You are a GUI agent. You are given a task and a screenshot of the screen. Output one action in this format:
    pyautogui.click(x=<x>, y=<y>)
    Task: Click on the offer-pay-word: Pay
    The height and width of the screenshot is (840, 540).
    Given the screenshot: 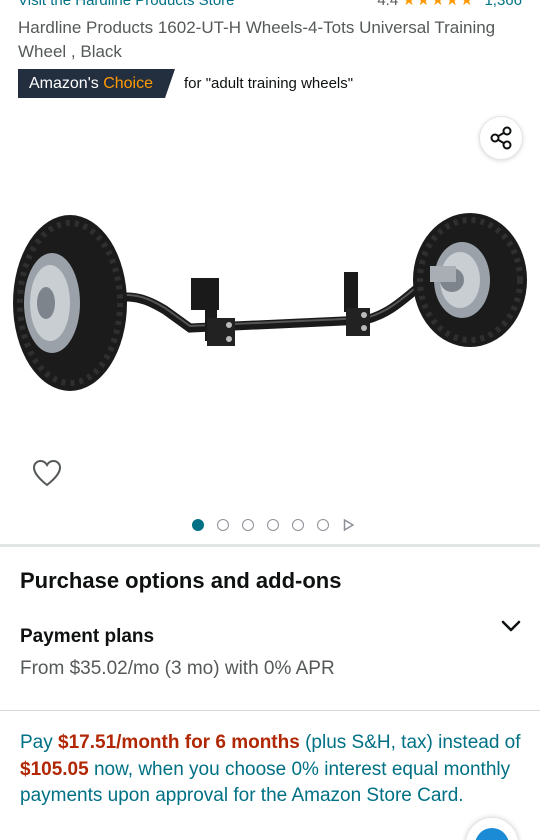 What is the action you would take?
    pyautogui.click(x=36, y=742)
    